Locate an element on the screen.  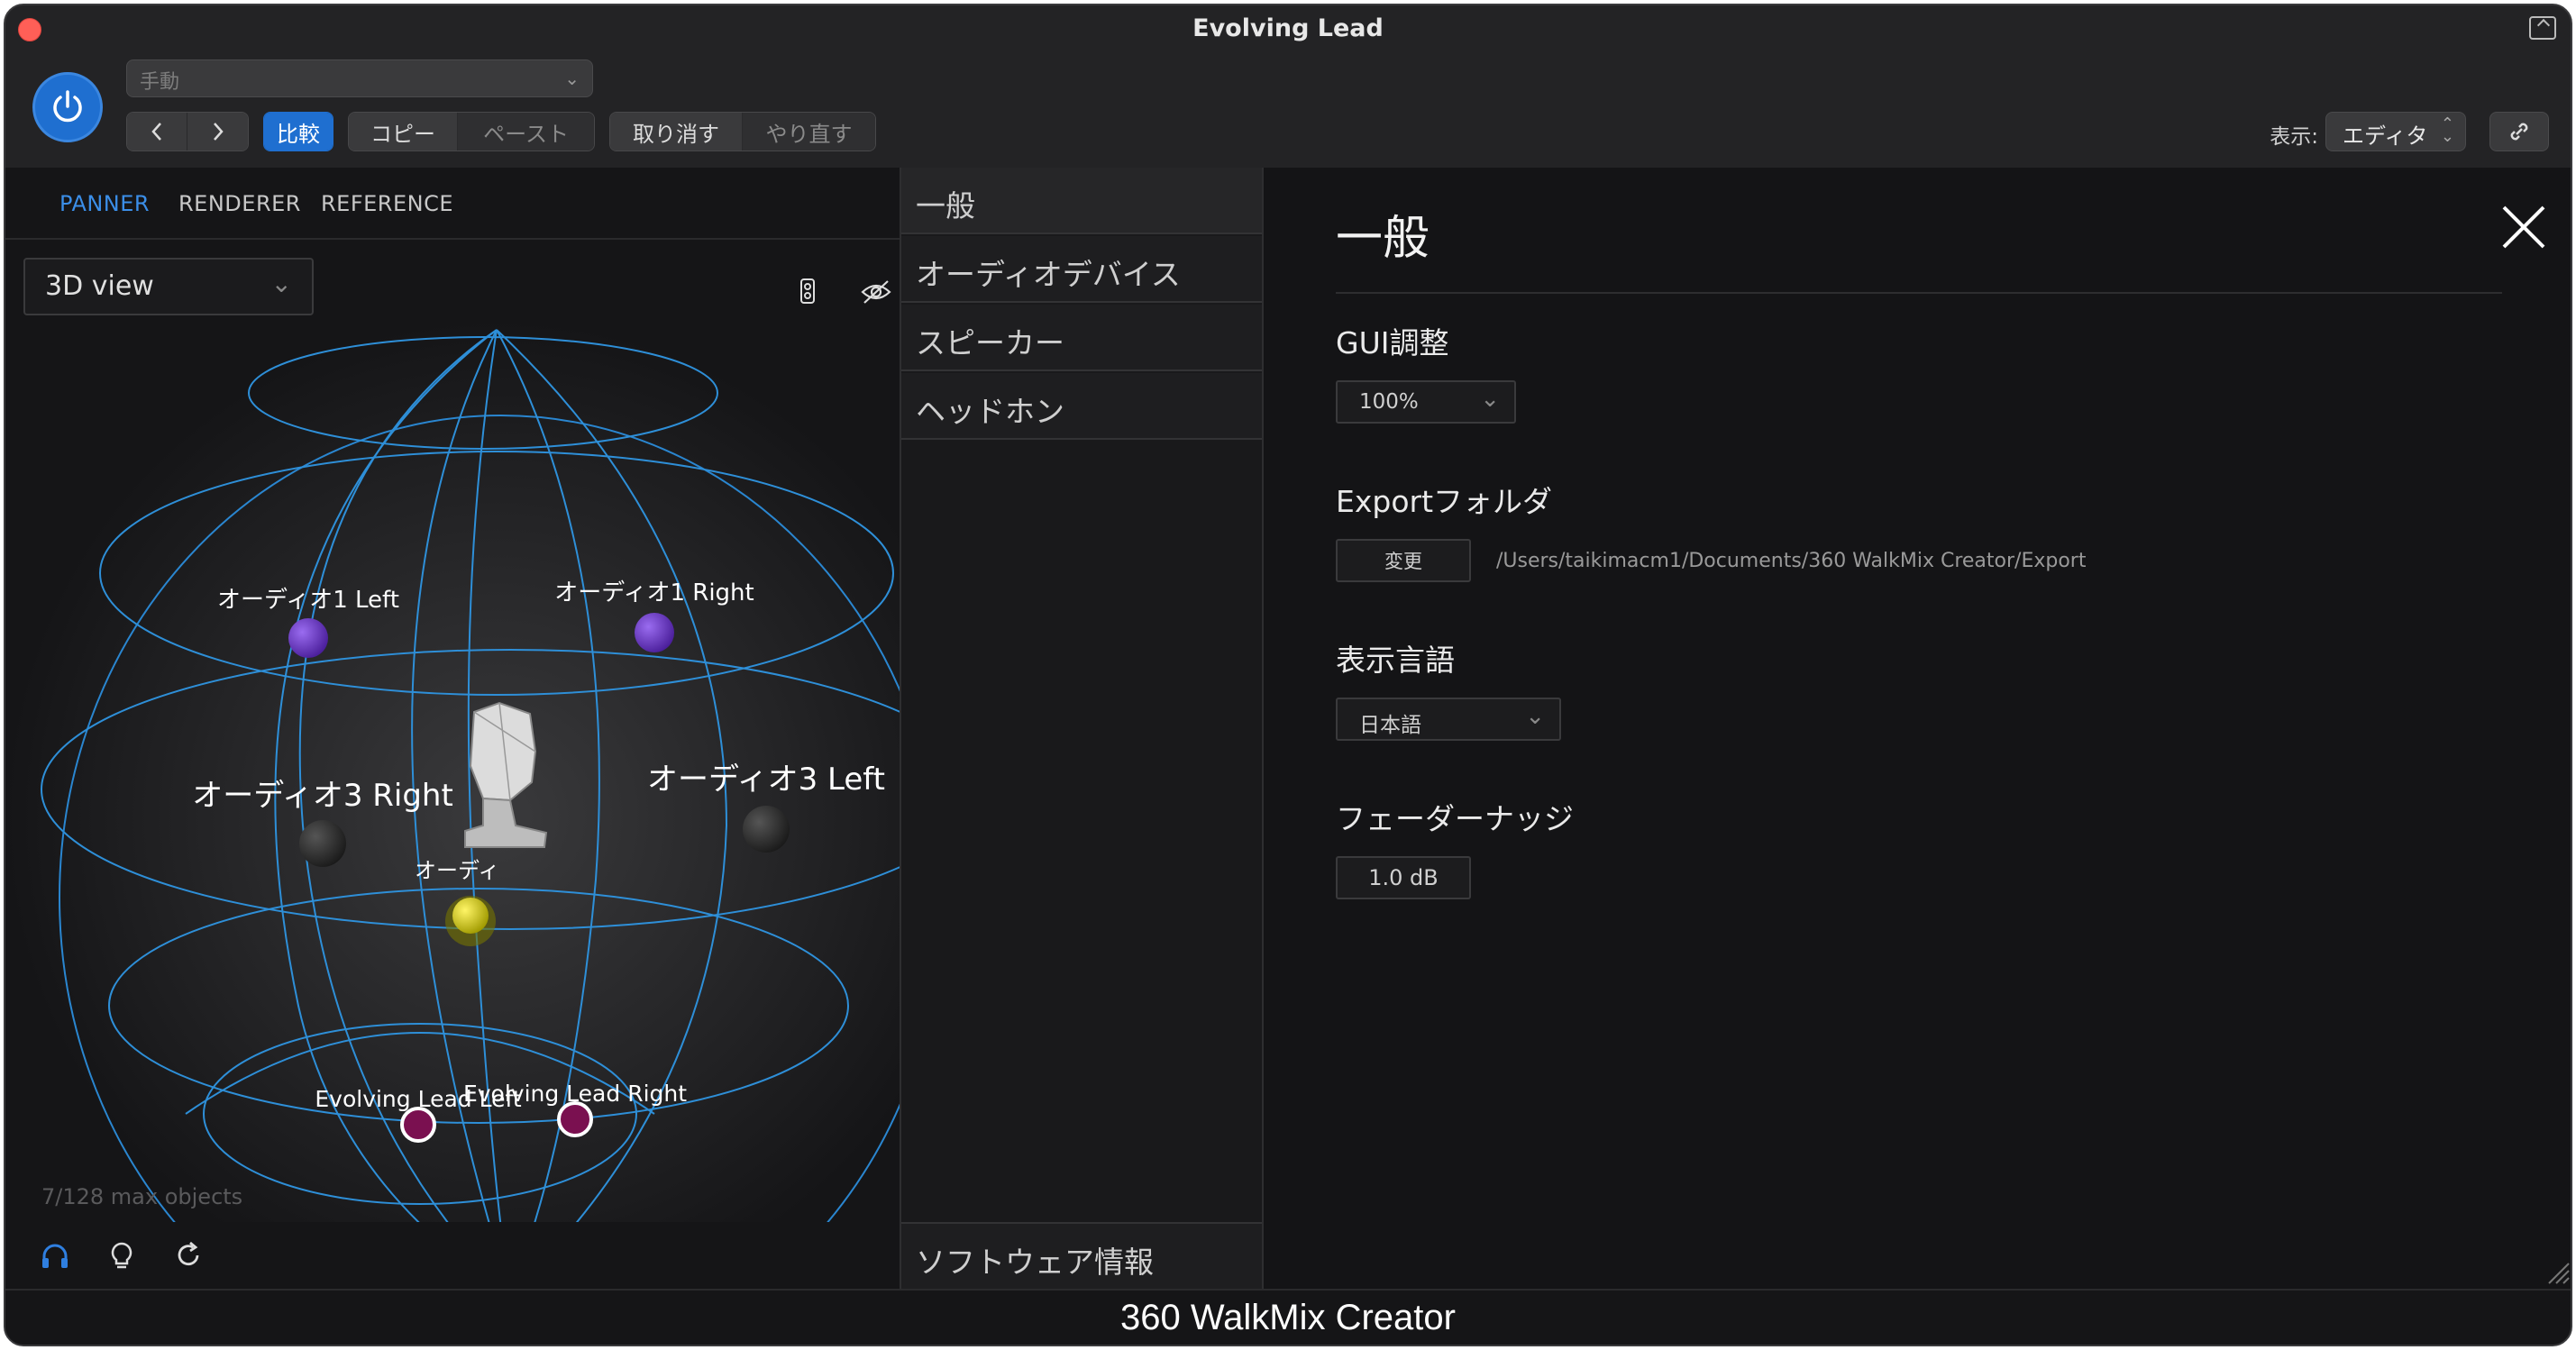
nav-item-speaker: スピーカー is located at coordinates (1081, 338).